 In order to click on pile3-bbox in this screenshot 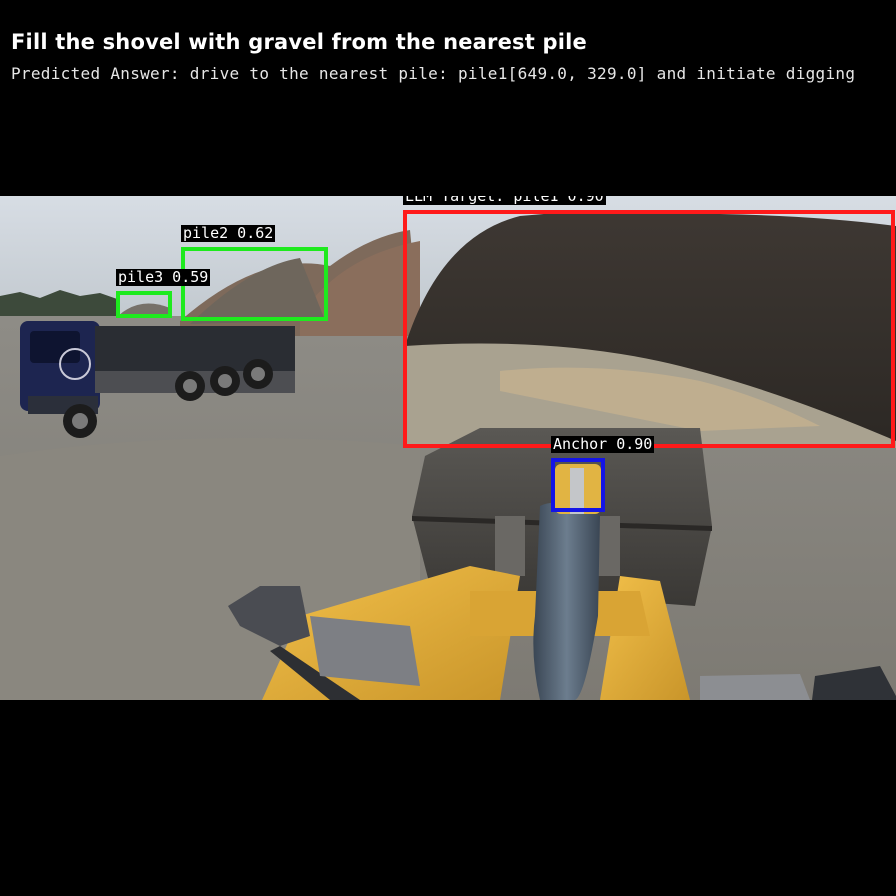, I will do `click(144, 304)`.